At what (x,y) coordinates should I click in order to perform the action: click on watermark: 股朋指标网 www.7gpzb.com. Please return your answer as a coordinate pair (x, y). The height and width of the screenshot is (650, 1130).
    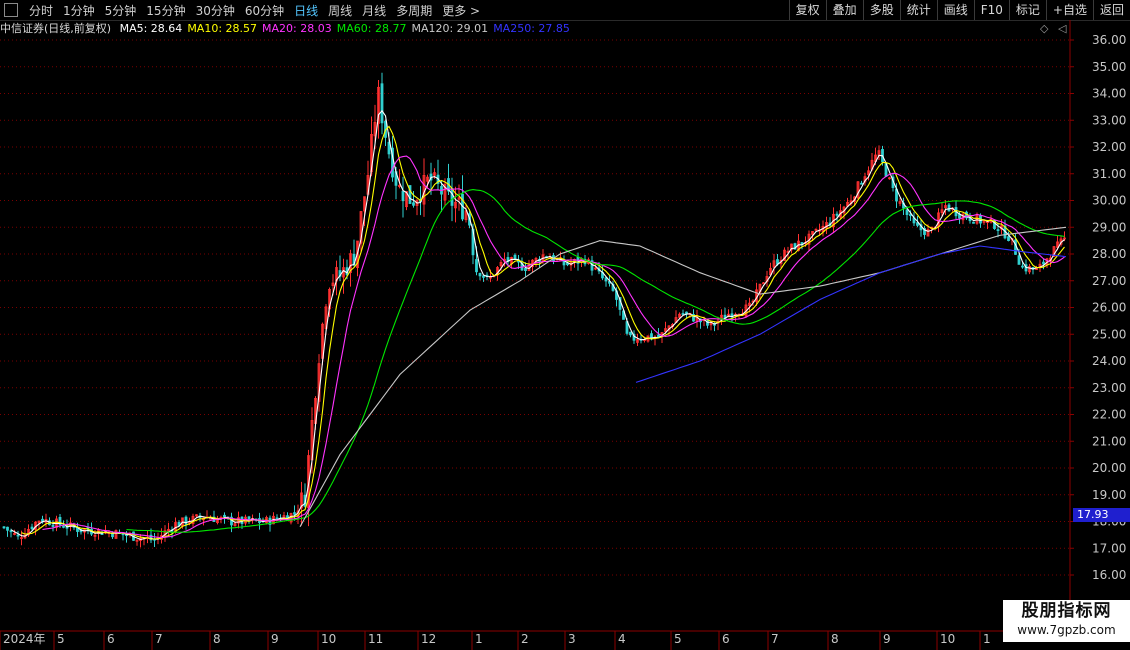
    Looking at the image, I should click on (1066, 621).